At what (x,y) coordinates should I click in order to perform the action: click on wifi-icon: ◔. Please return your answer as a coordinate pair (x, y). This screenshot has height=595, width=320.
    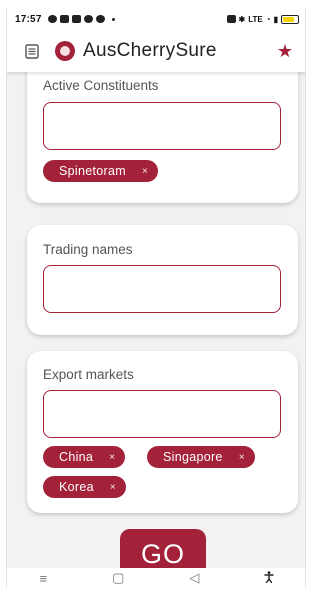
    Looking at the image, I should click on (268, 19).